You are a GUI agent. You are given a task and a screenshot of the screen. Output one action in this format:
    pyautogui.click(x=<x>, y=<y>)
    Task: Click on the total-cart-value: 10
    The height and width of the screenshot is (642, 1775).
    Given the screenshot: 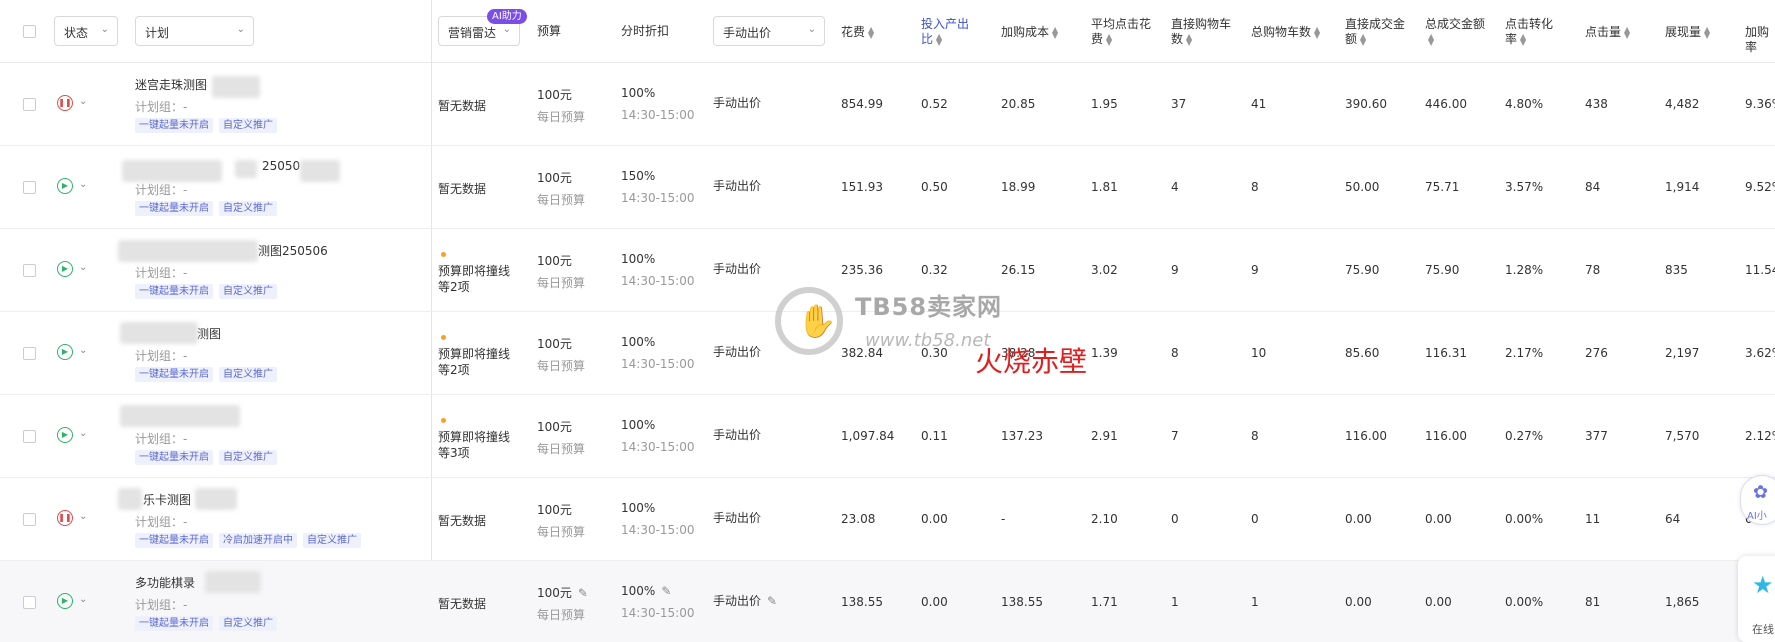 What is the action you would take?
    pyautogui.click(x=1259, y=353)
    